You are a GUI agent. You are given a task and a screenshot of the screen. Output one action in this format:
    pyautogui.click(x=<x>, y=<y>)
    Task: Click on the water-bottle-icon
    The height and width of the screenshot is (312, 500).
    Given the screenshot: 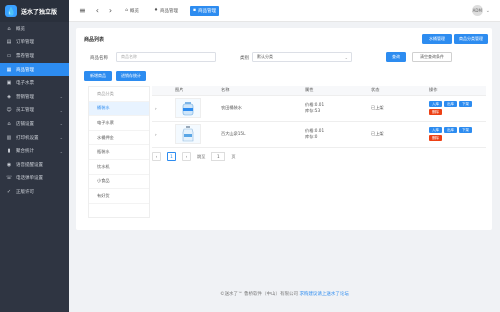 What is the action you would take?
    pyautogui.click(x=188, y=109)
    